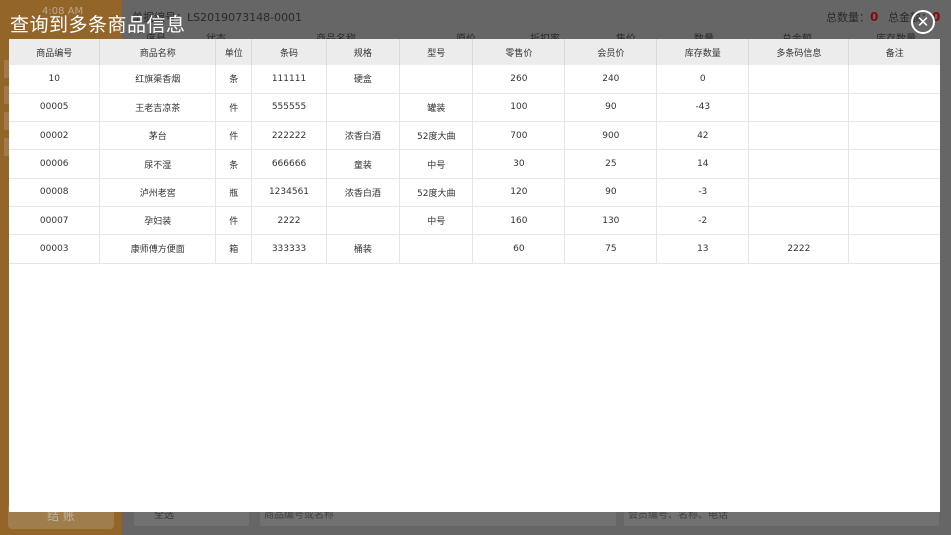 Image resolution: width=951 pixels, height=535 pixels. I want to click on cell-product-code: 10, so click(55, 79).